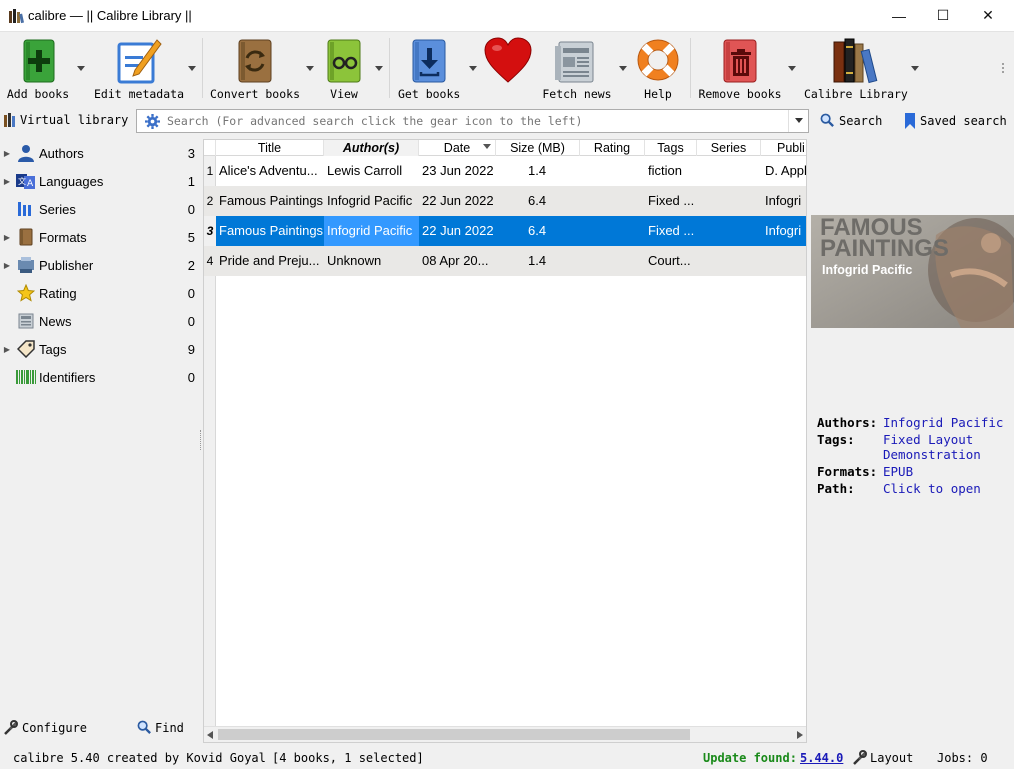  I want to click on tag-browser-item-languages: ▶ 文A Languages 1, so click(99, 181).